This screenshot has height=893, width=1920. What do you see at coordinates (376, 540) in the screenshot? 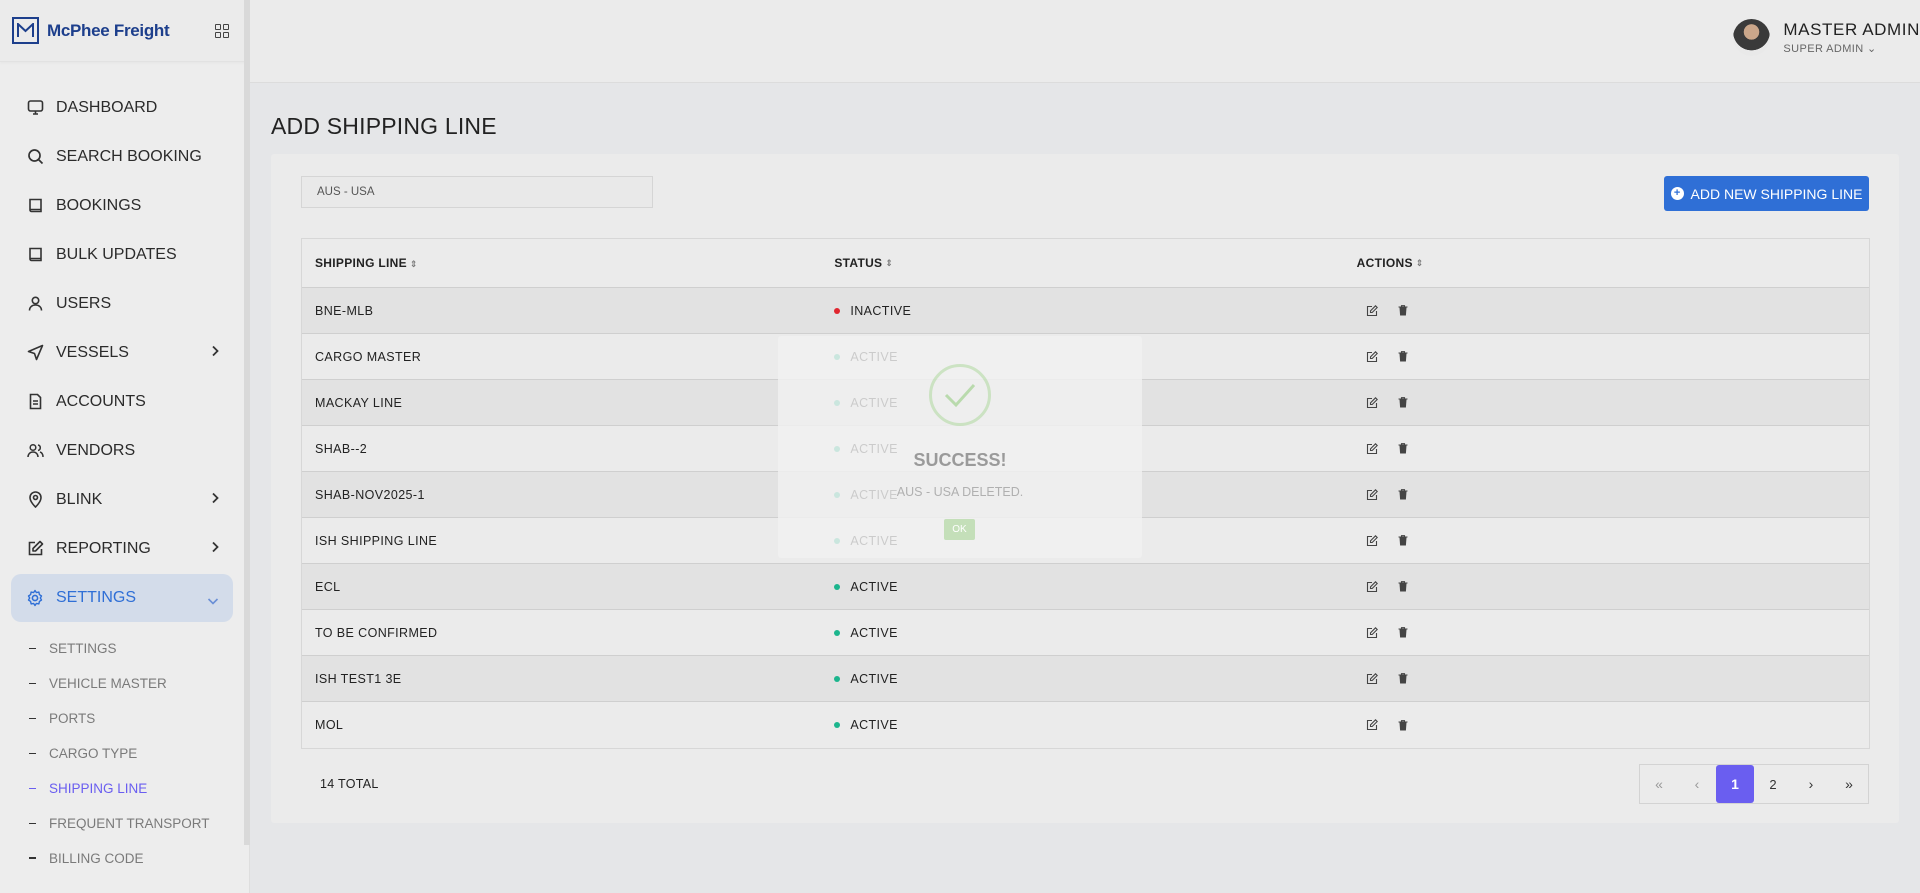
I see `shipping-line-name: ISH SHIPPING LINE` at bounding box center [376, 540].